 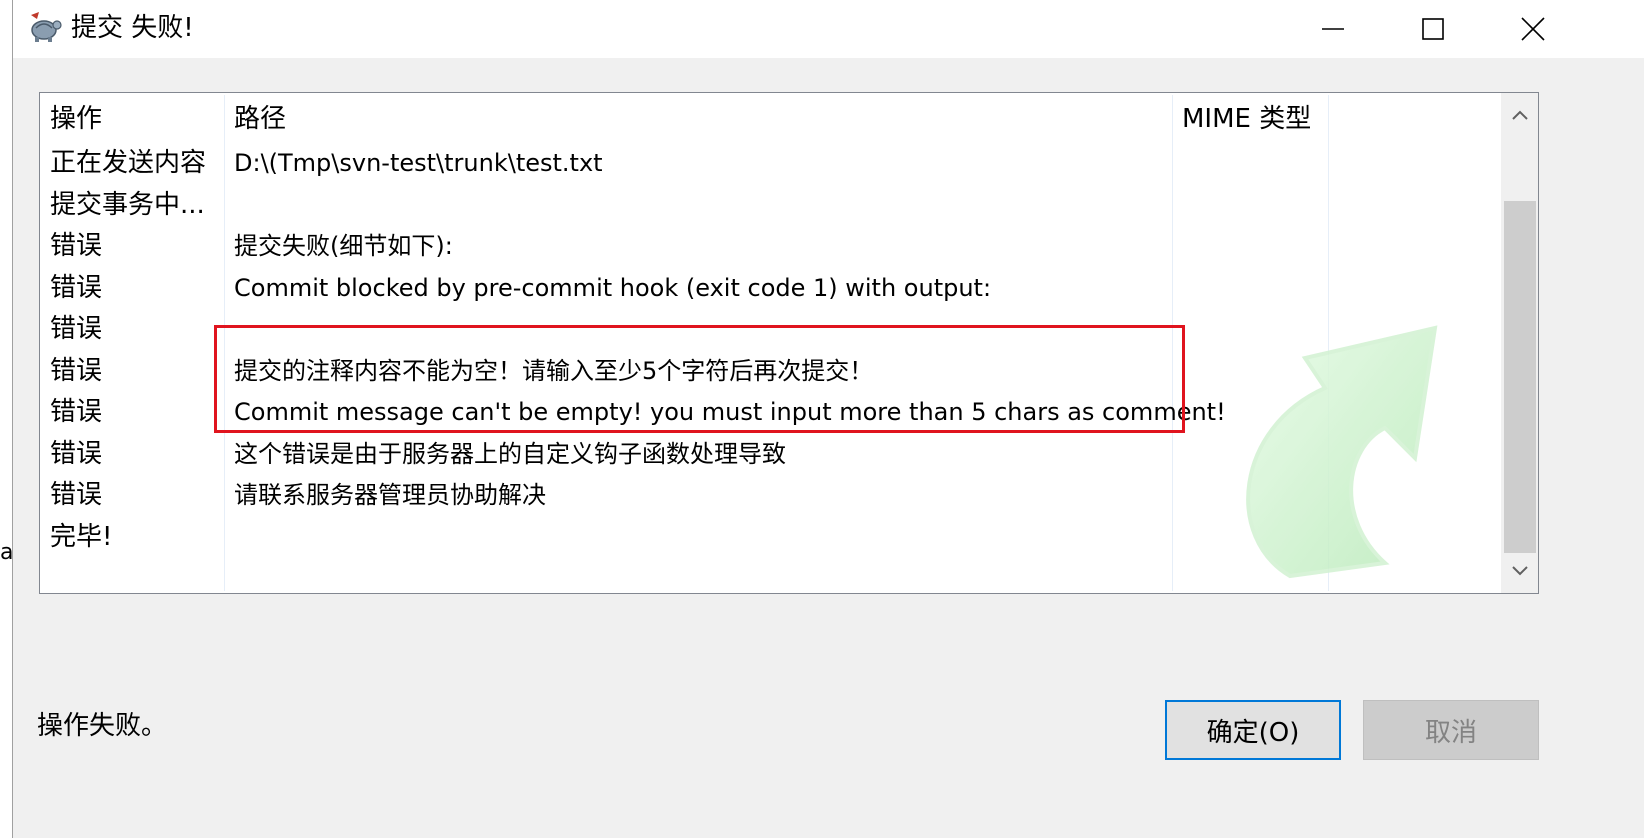 What do you see at coordinates (343, 246) in the screenshot?
I see `row-path: 提交失败(细节如下):` at bounding box center [343, 246].